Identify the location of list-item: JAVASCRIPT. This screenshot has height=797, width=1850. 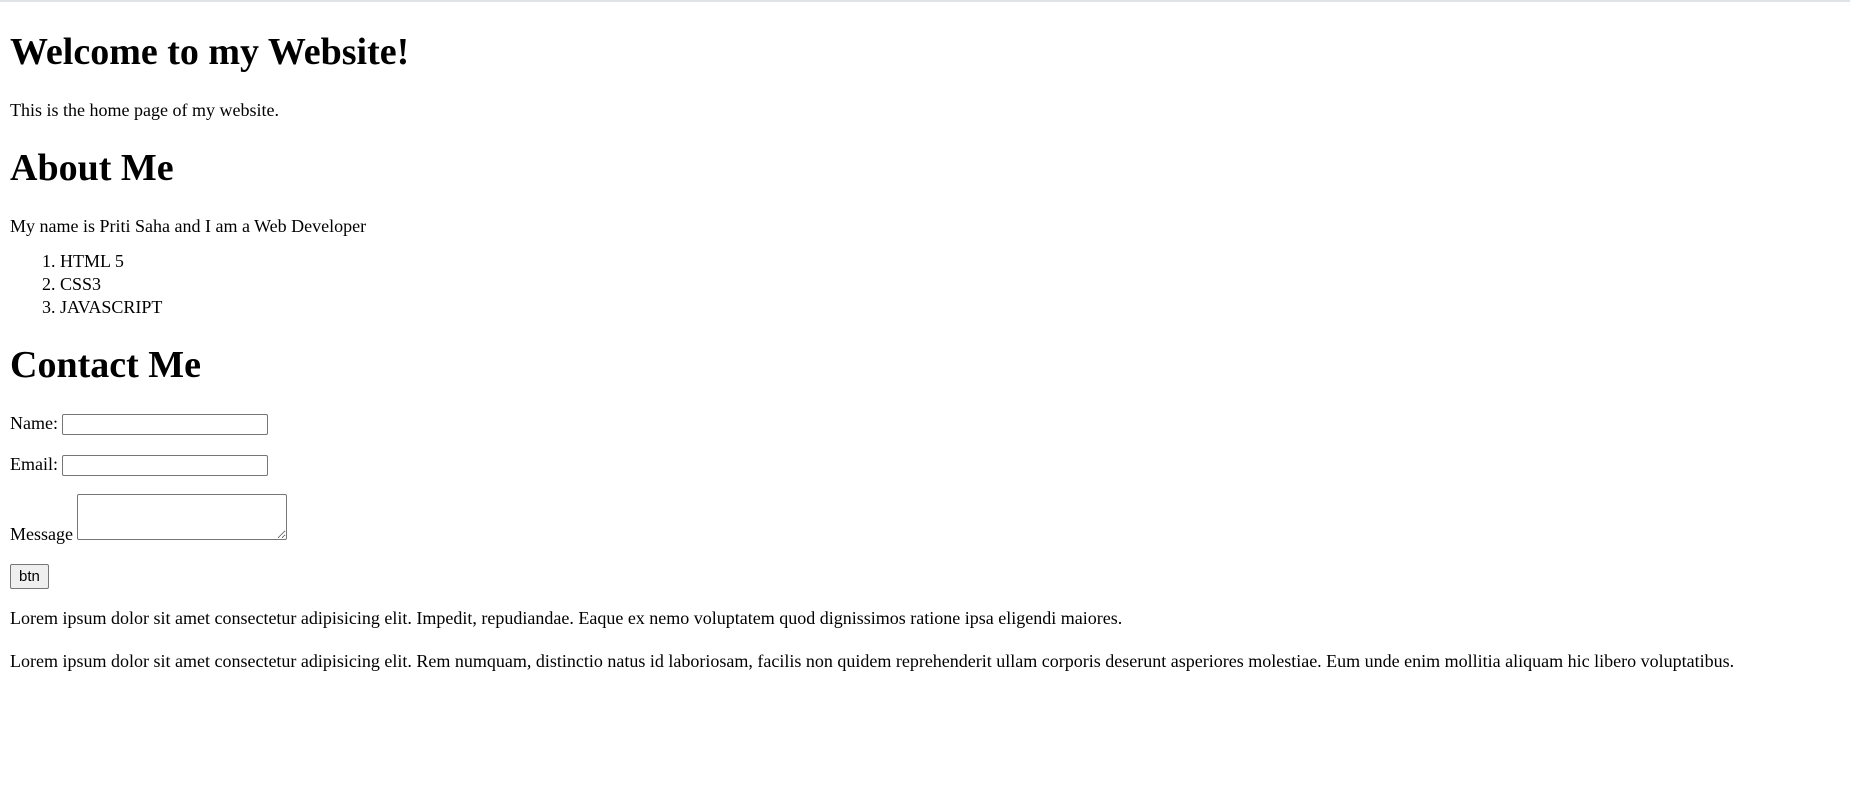
(950, 307).